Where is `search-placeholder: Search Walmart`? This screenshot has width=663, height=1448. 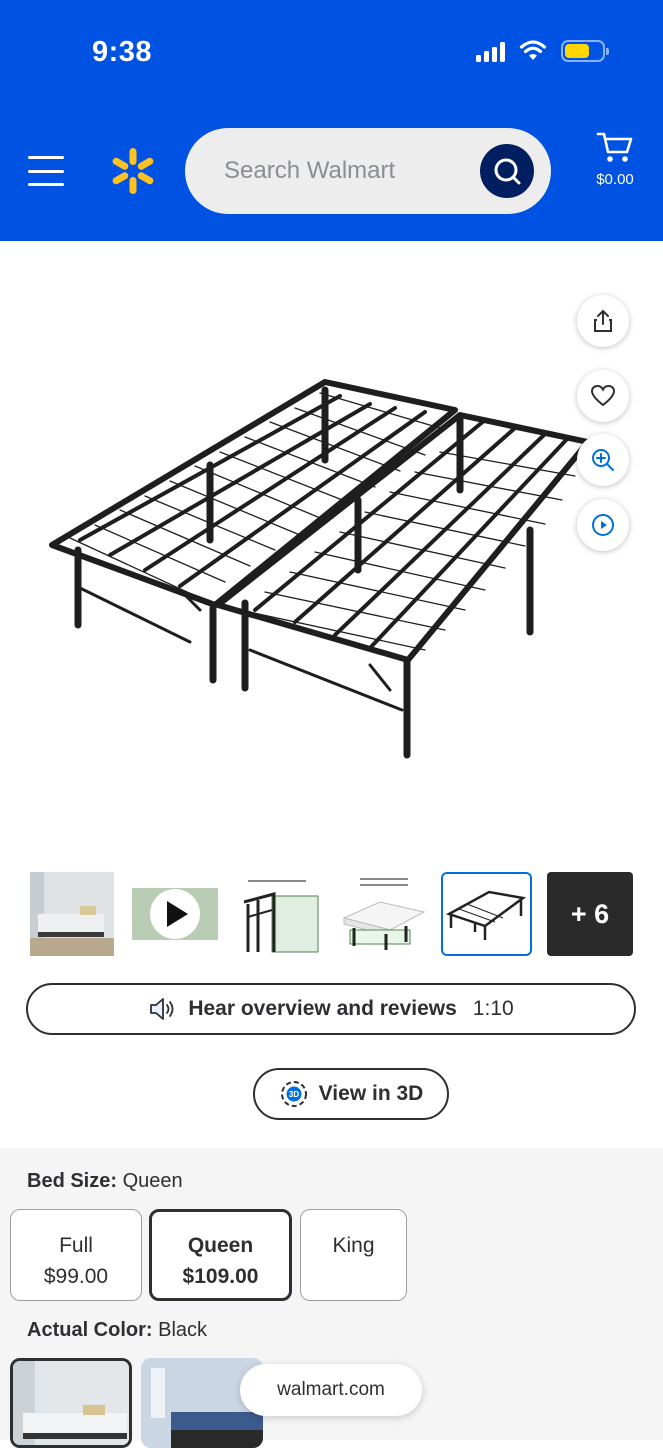
search-placeholder: Search Walmart is located at coordinates (310, 170).